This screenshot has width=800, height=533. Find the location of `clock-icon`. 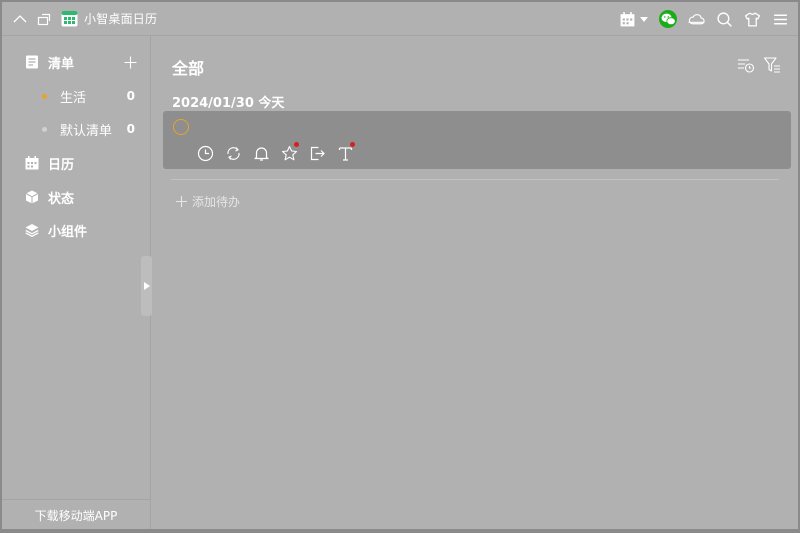

clock-icon is located at coordinates (205, 153).